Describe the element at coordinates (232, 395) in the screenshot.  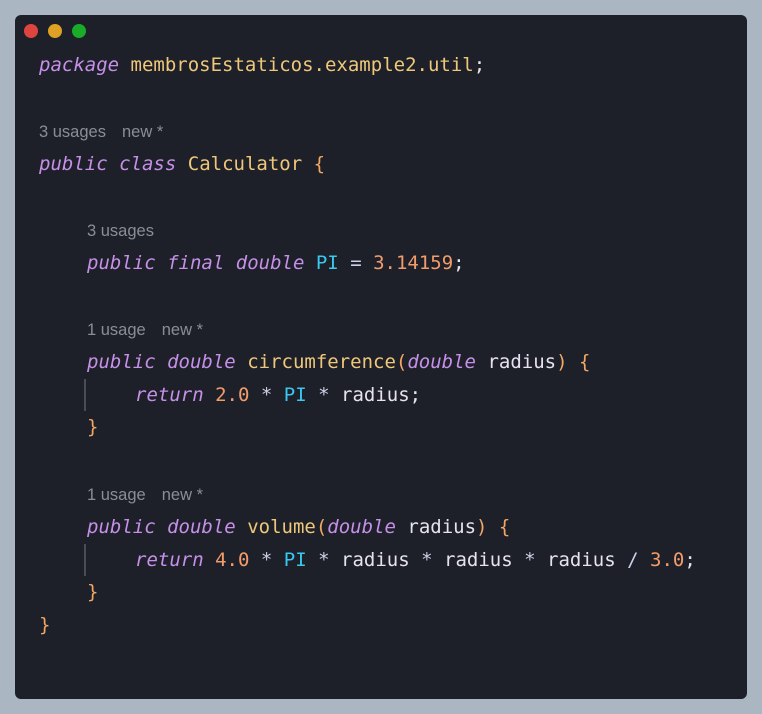
I see `number-literal: 2.0` at that location.